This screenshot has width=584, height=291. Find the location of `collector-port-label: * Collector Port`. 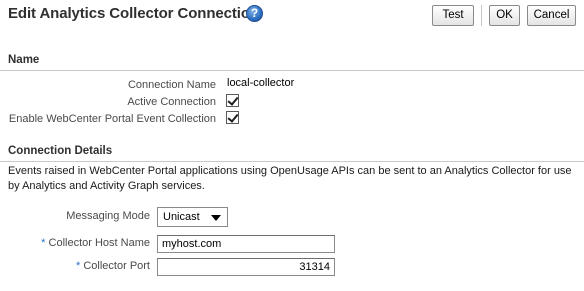

collector-port-label: * Collector Port is located at coordinates (113, 266).